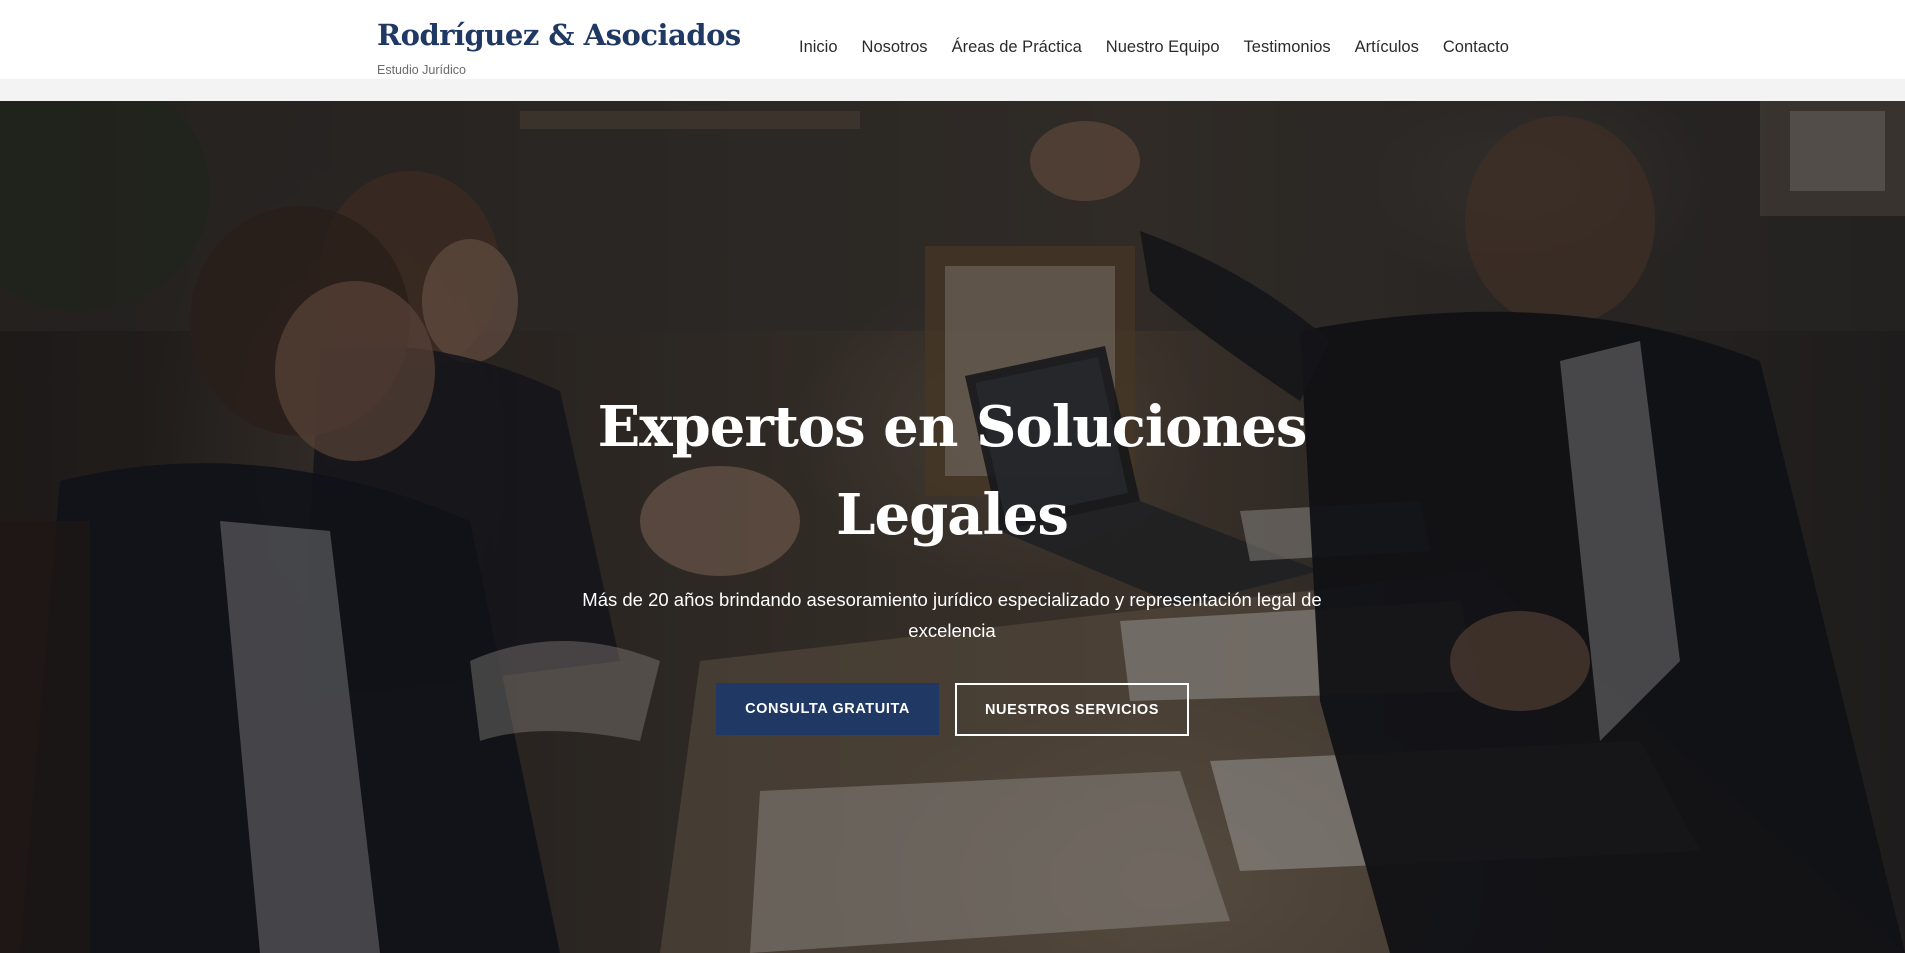 This screenshot has width=1905, height=953. I want to click on brand-logo: Rodríguez & Asociados Estudio Jurídico, so click(559, 47).